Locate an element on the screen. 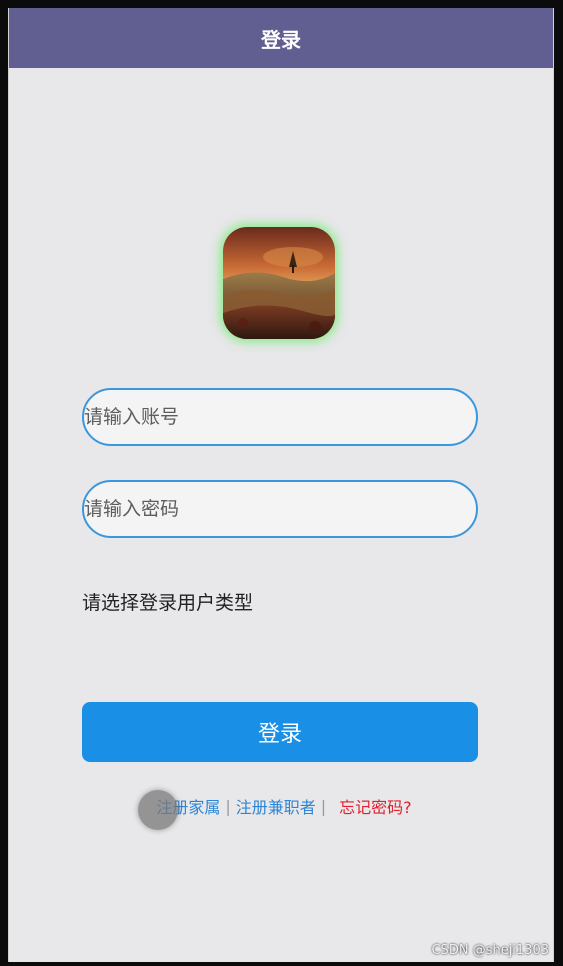  user-type-selector: 请选择登录用户类型 is located at coordinates (167, 601).